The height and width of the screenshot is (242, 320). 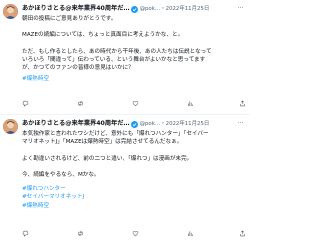 I want to click on text-line: 本気独作家と言われたワシだけど、意外にも「爆れつハンター」「セイバー, so click(x=115, y=134).